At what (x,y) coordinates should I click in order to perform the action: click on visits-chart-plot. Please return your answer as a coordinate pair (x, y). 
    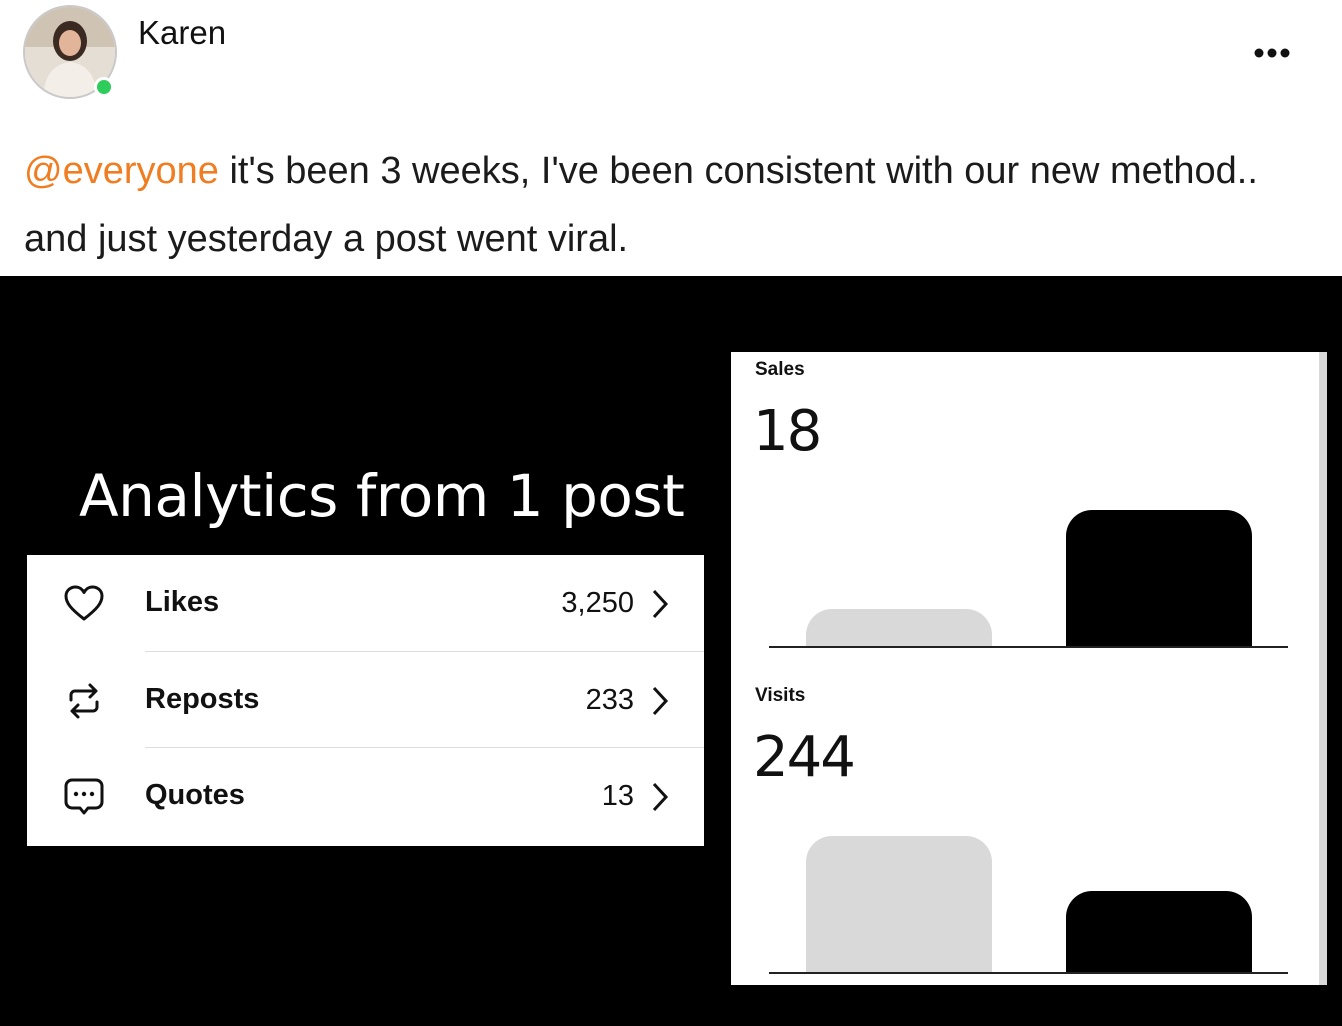
    Looking at the image, I should click on (1028, 904).